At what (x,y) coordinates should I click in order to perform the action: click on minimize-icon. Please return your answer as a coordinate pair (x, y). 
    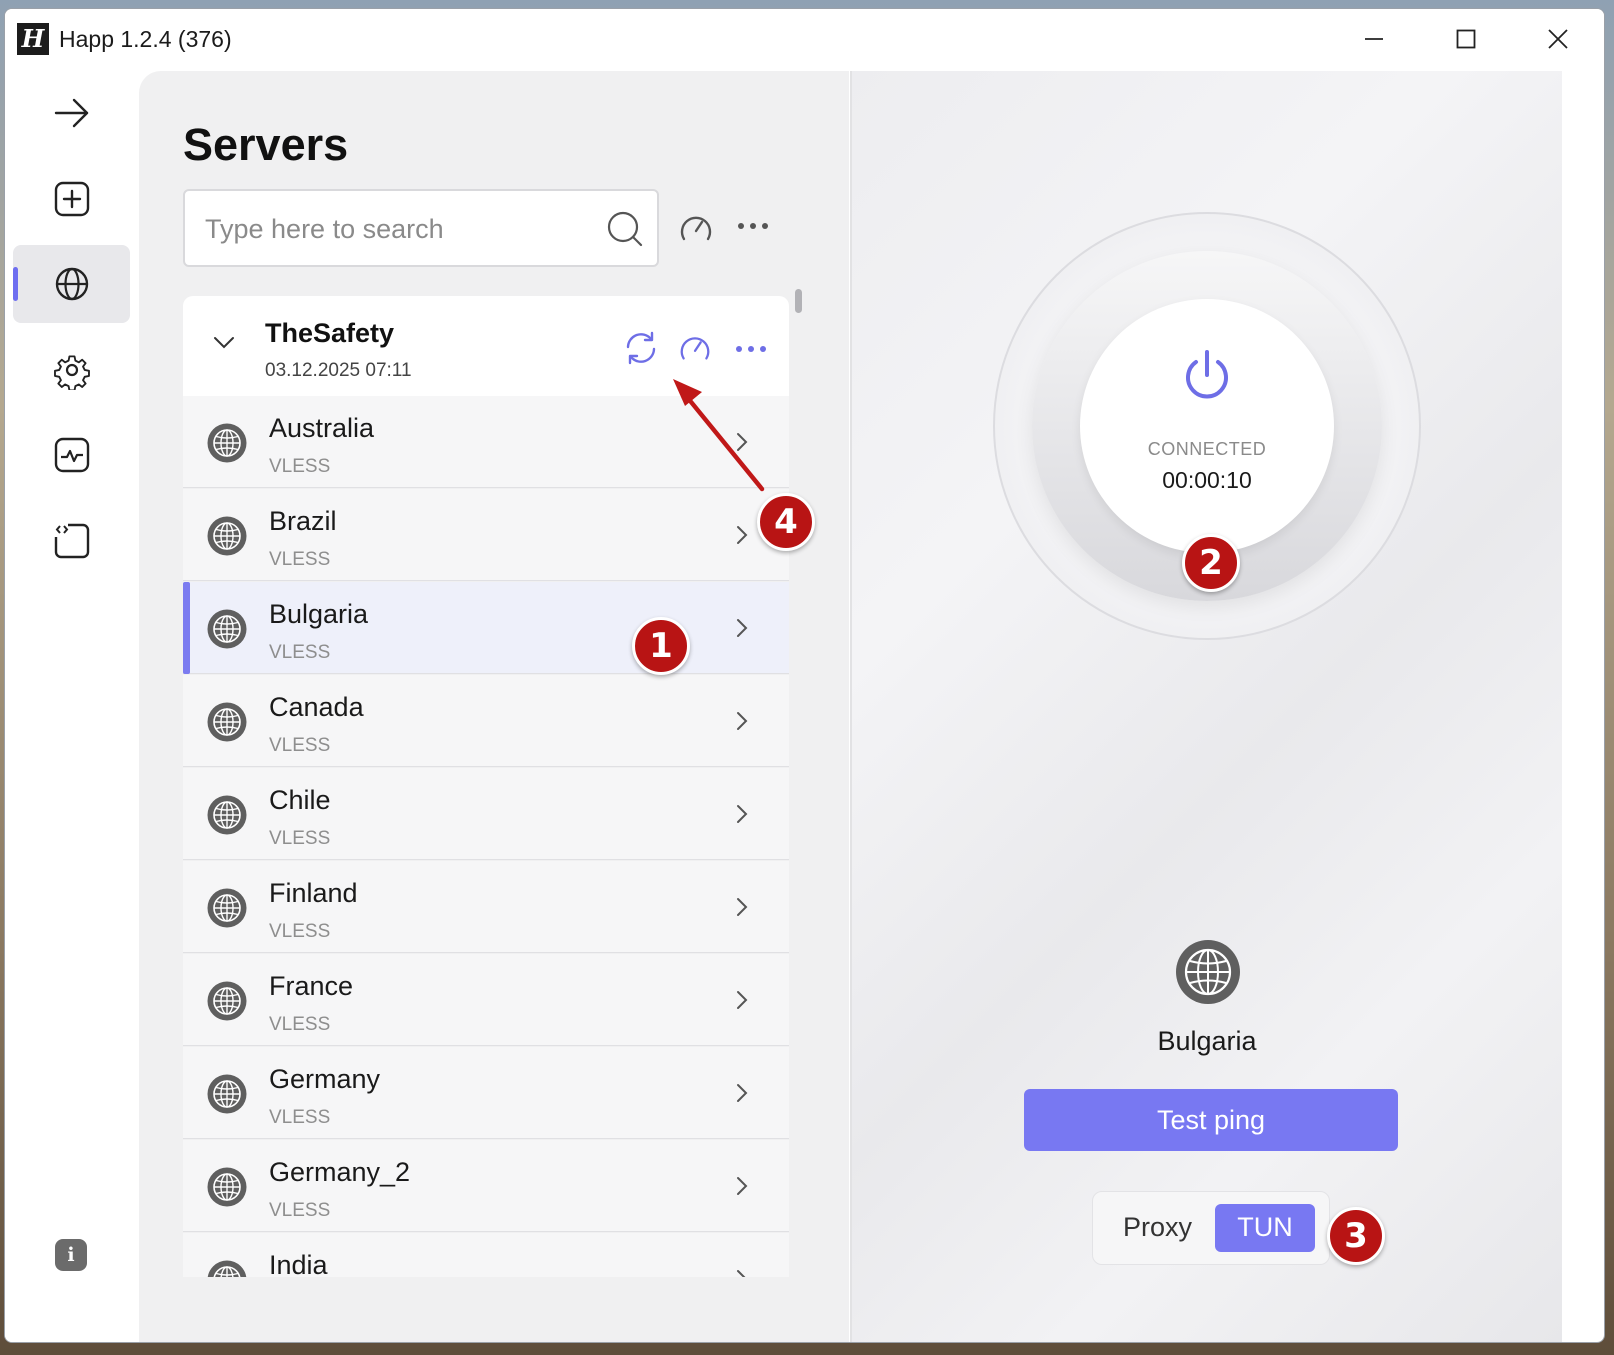
    Looking at the image, I should click on (1374, 39).